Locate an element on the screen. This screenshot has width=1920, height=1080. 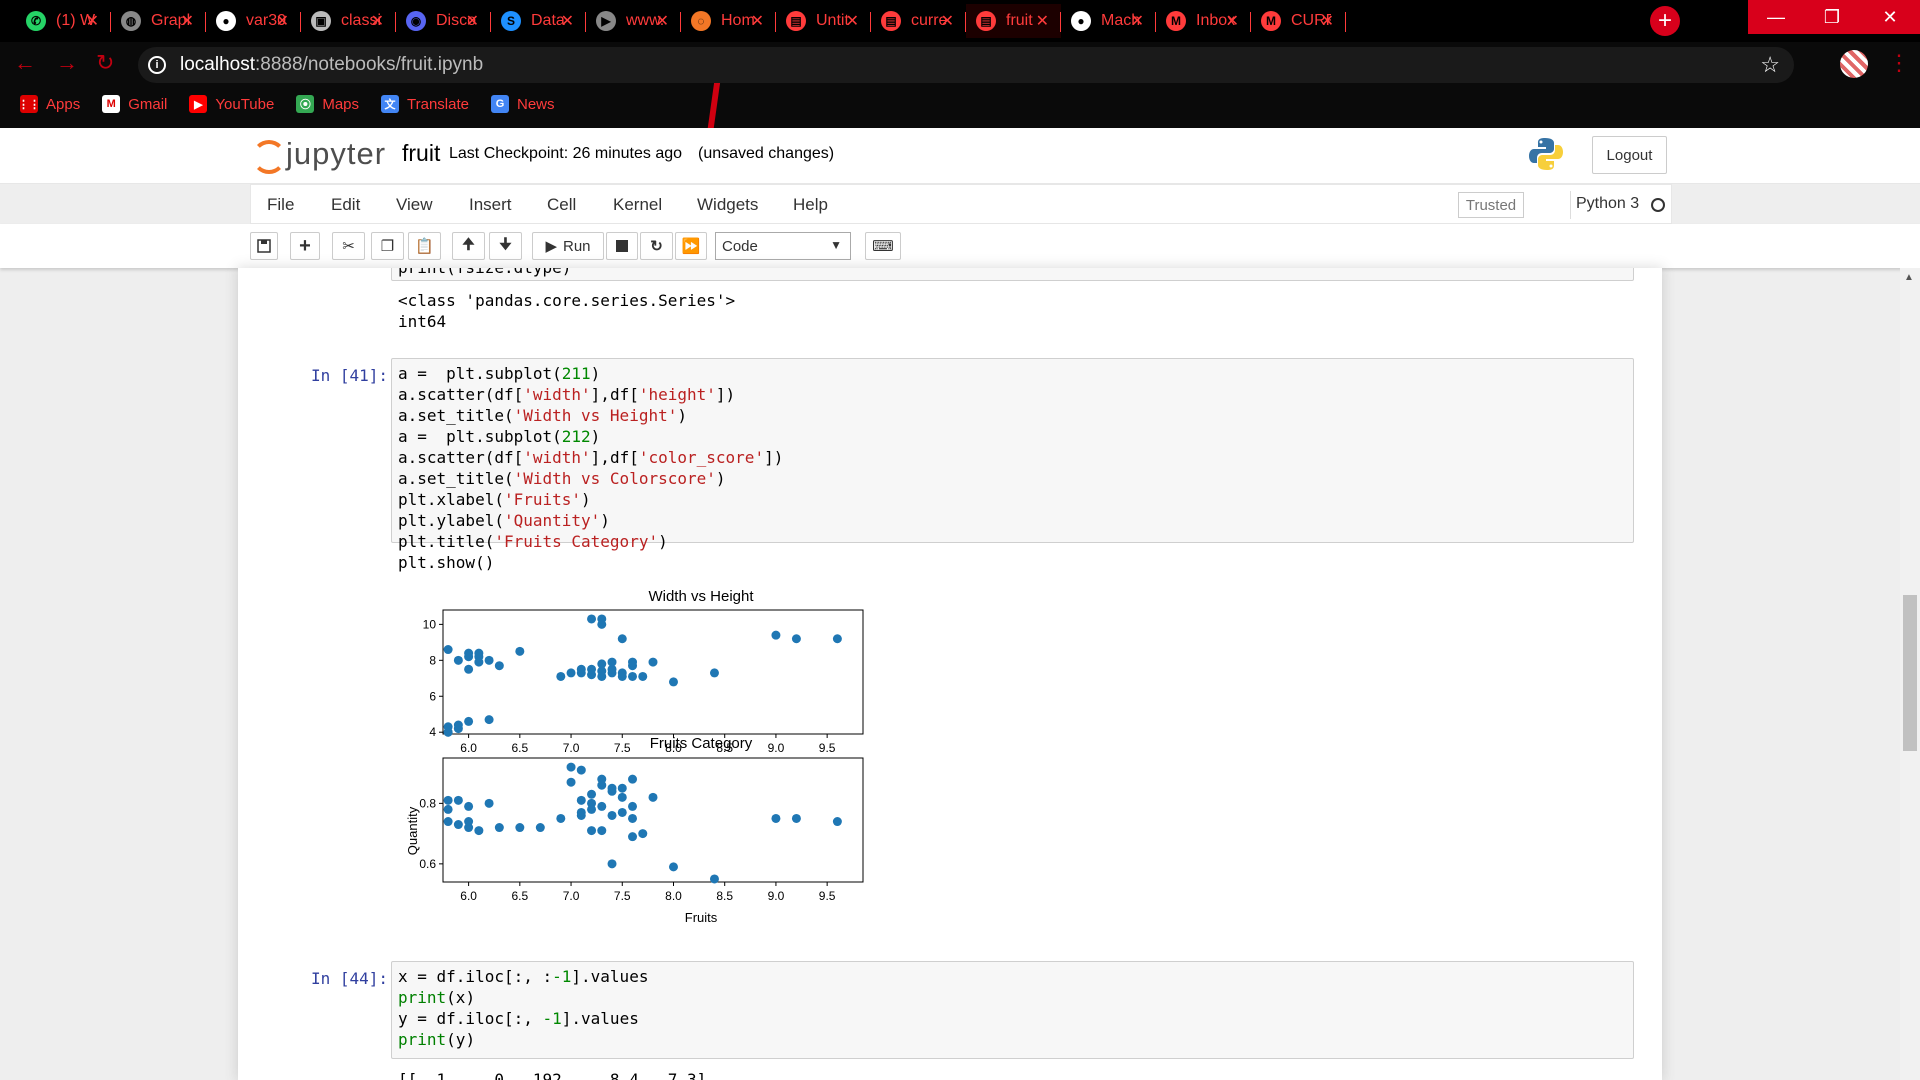
notebook-toolbar: + ✂ ❐ 📋 🠉 🠋 ▶ Run ↻ ⏩ Code ▼ ⌨ is located at coordinates (960, 246).